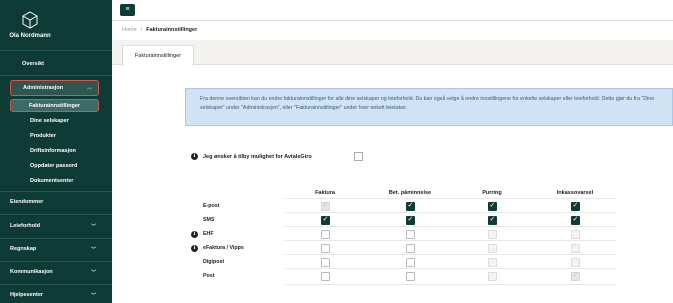 This screenshot has height=303, width=673. What do you see at coordinates (392, 52) in the screenshot?
I see `tab-bar` at bounding box center [392, 52].